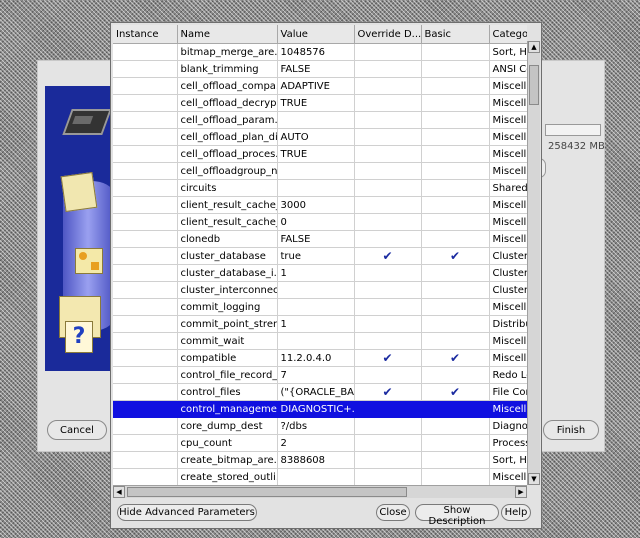  What do you see at coordinates (316, 426) in the screenshot?
I see `value-cell: ?/dbs` at bounding box center [316, 426].